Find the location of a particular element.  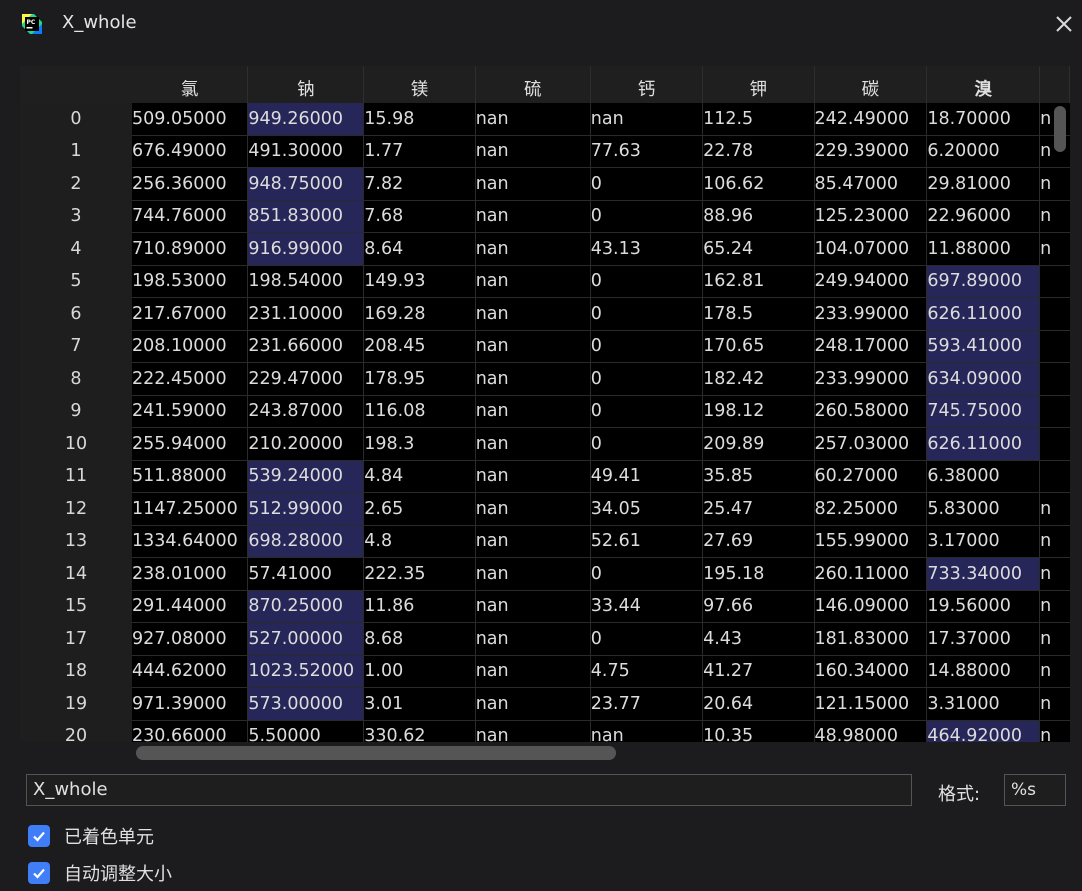

table-cell: 43.13 is located at coordinates (647, 249).